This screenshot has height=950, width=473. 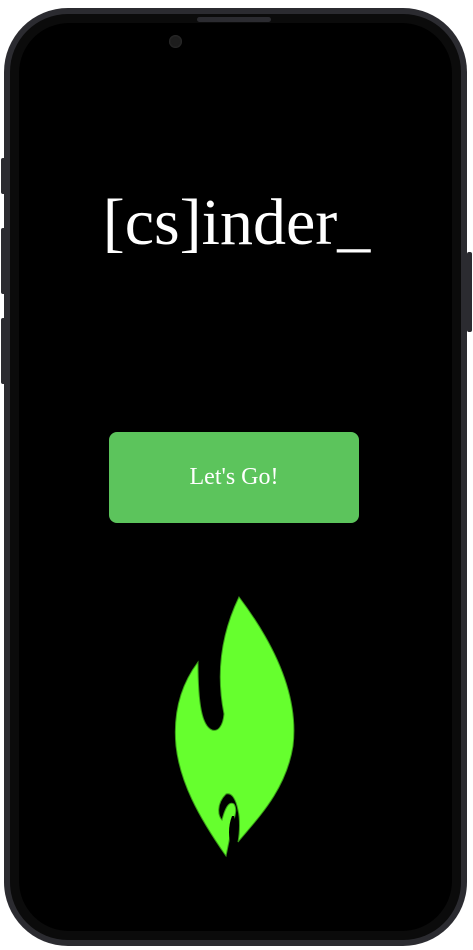 I want to click on flame-icon, so click(x=234, y=727).